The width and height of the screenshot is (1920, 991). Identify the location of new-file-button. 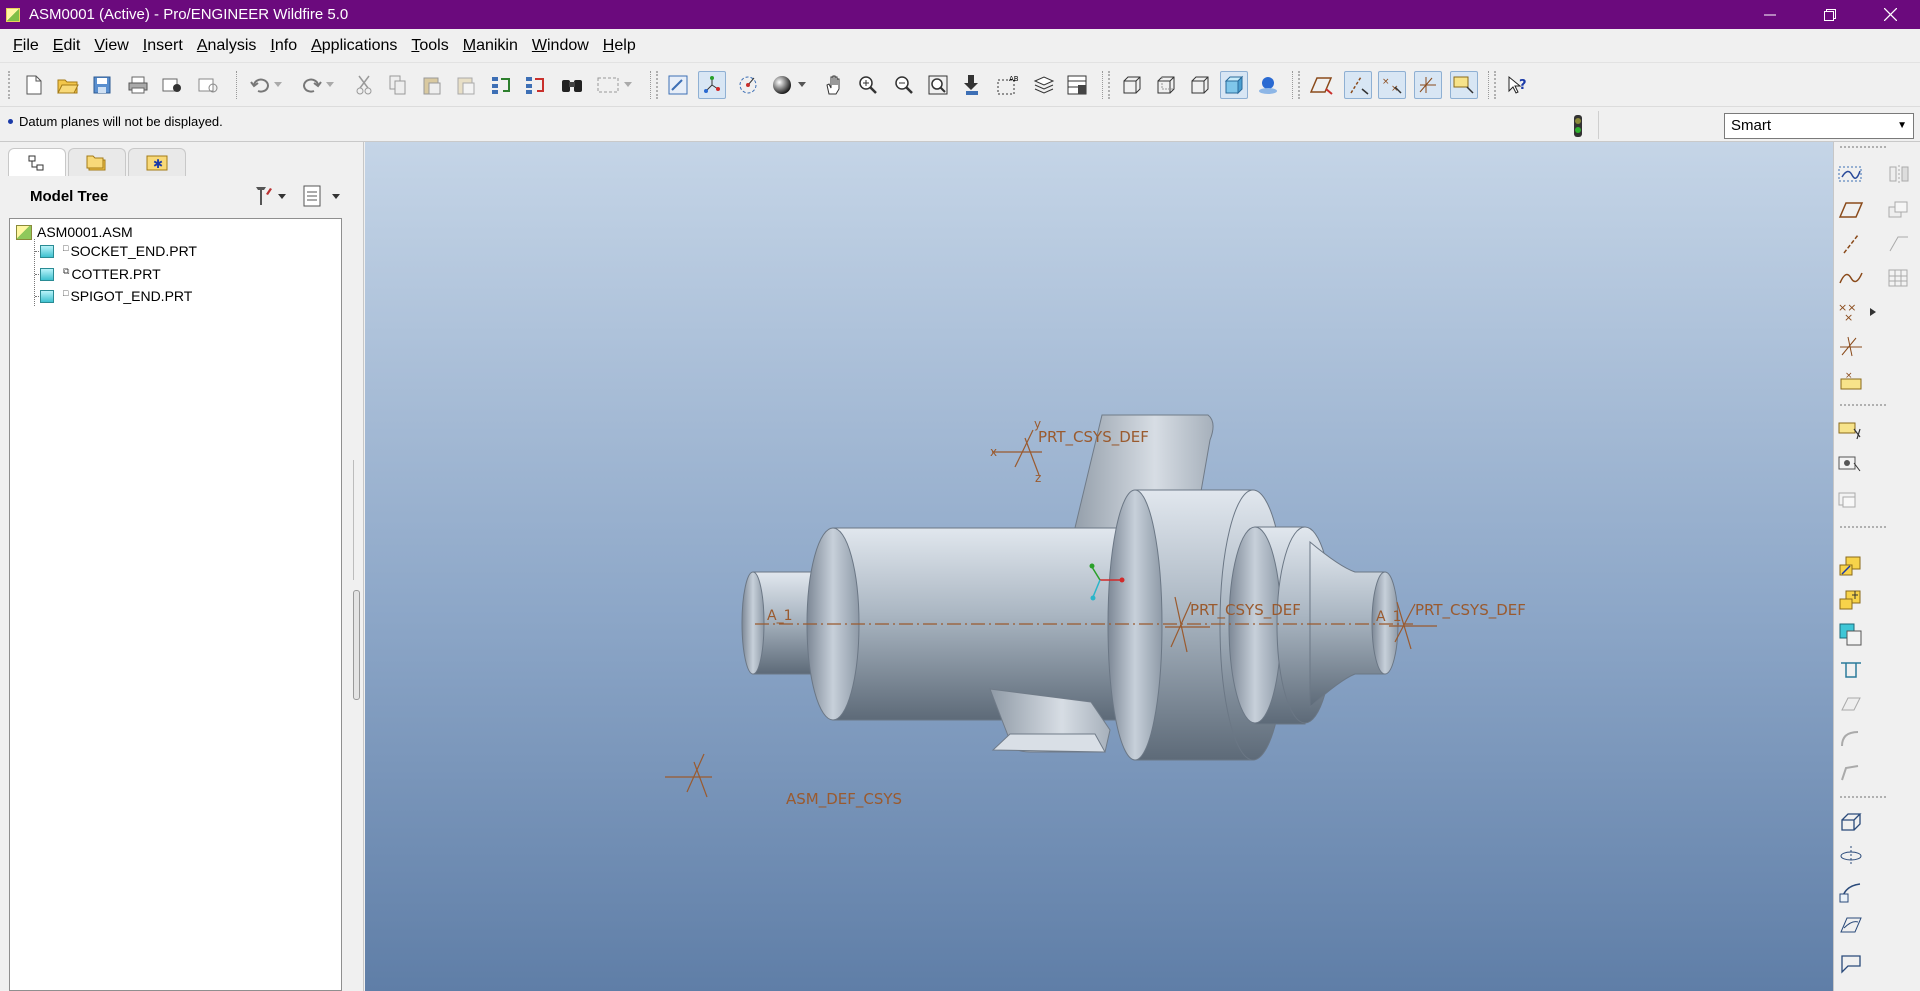
(34, 85).